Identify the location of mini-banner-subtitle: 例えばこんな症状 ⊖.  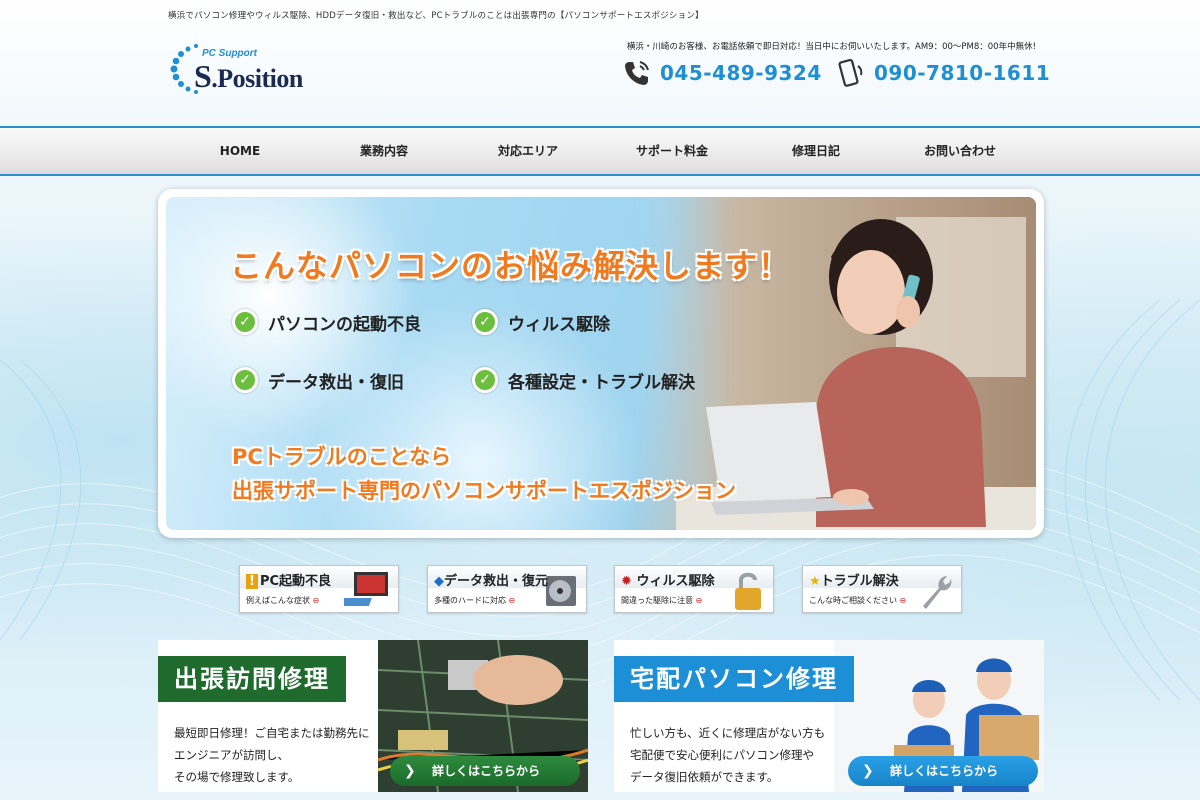
(282, 600).